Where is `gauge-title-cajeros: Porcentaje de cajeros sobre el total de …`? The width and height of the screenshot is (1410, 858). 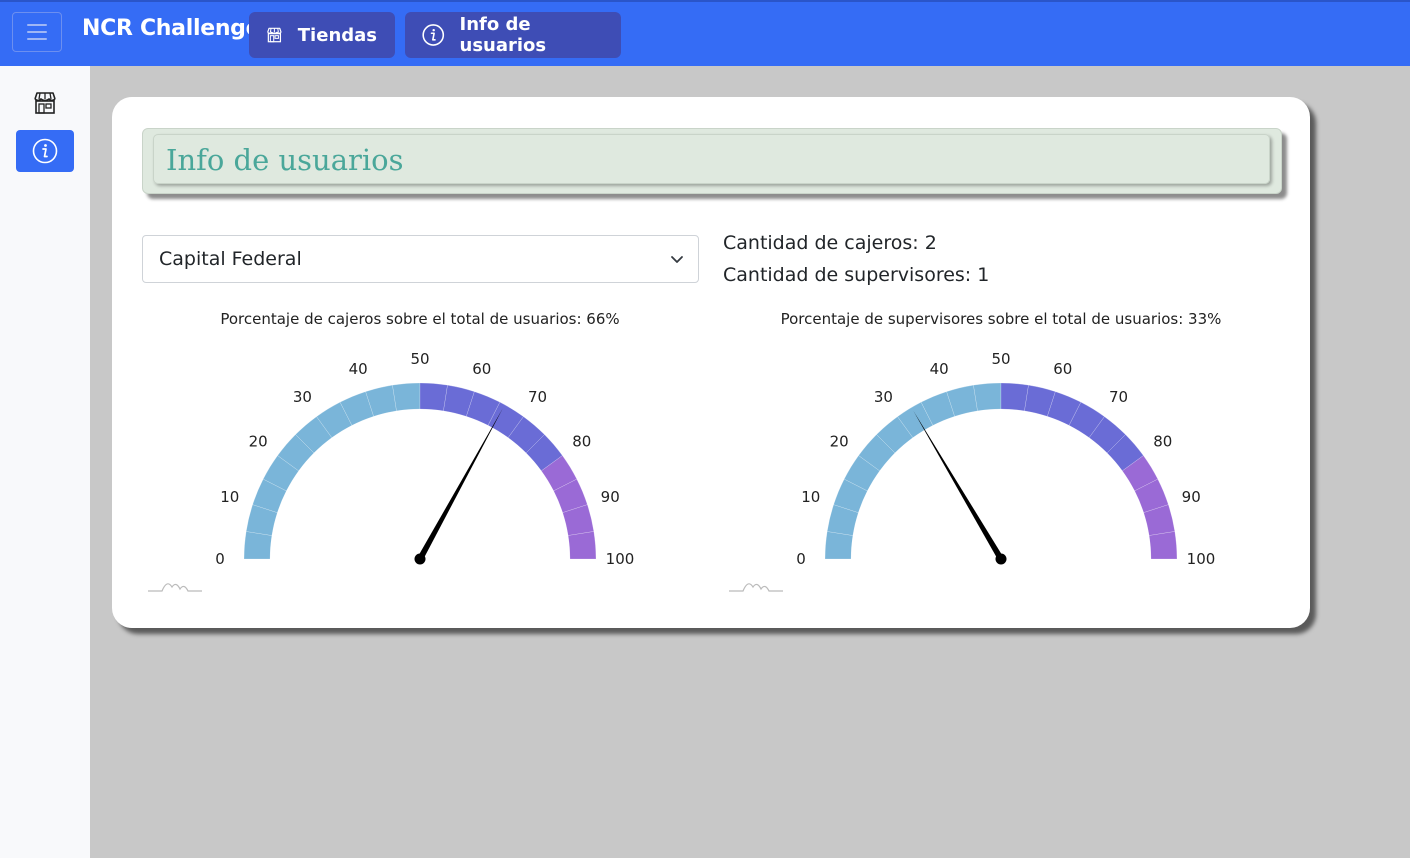
gauge-title-cajeros: Porcentaje de cajeros sobre el total de … is located at coordinates (420, 319).